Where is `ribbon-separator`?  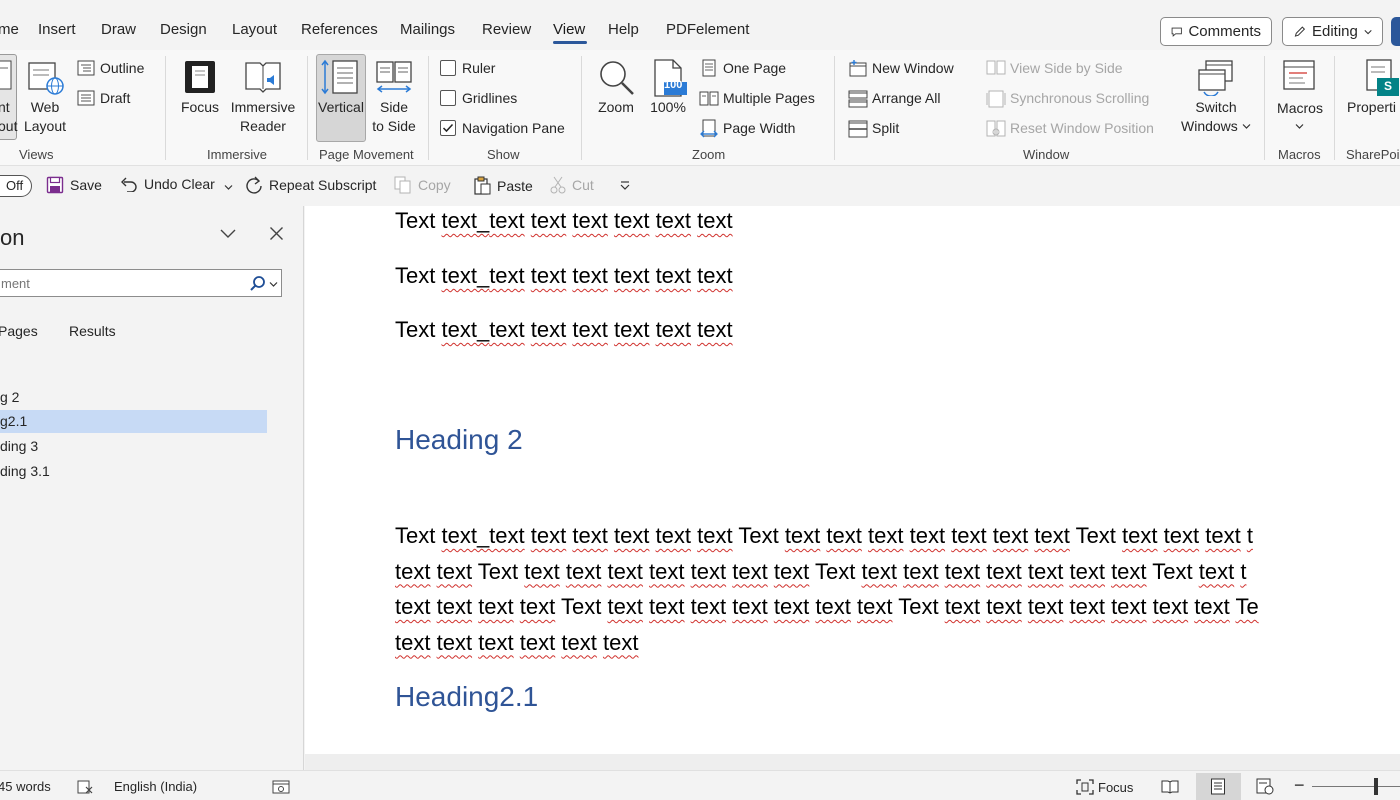 ribbon-separator is located at coordinates (834, 108).